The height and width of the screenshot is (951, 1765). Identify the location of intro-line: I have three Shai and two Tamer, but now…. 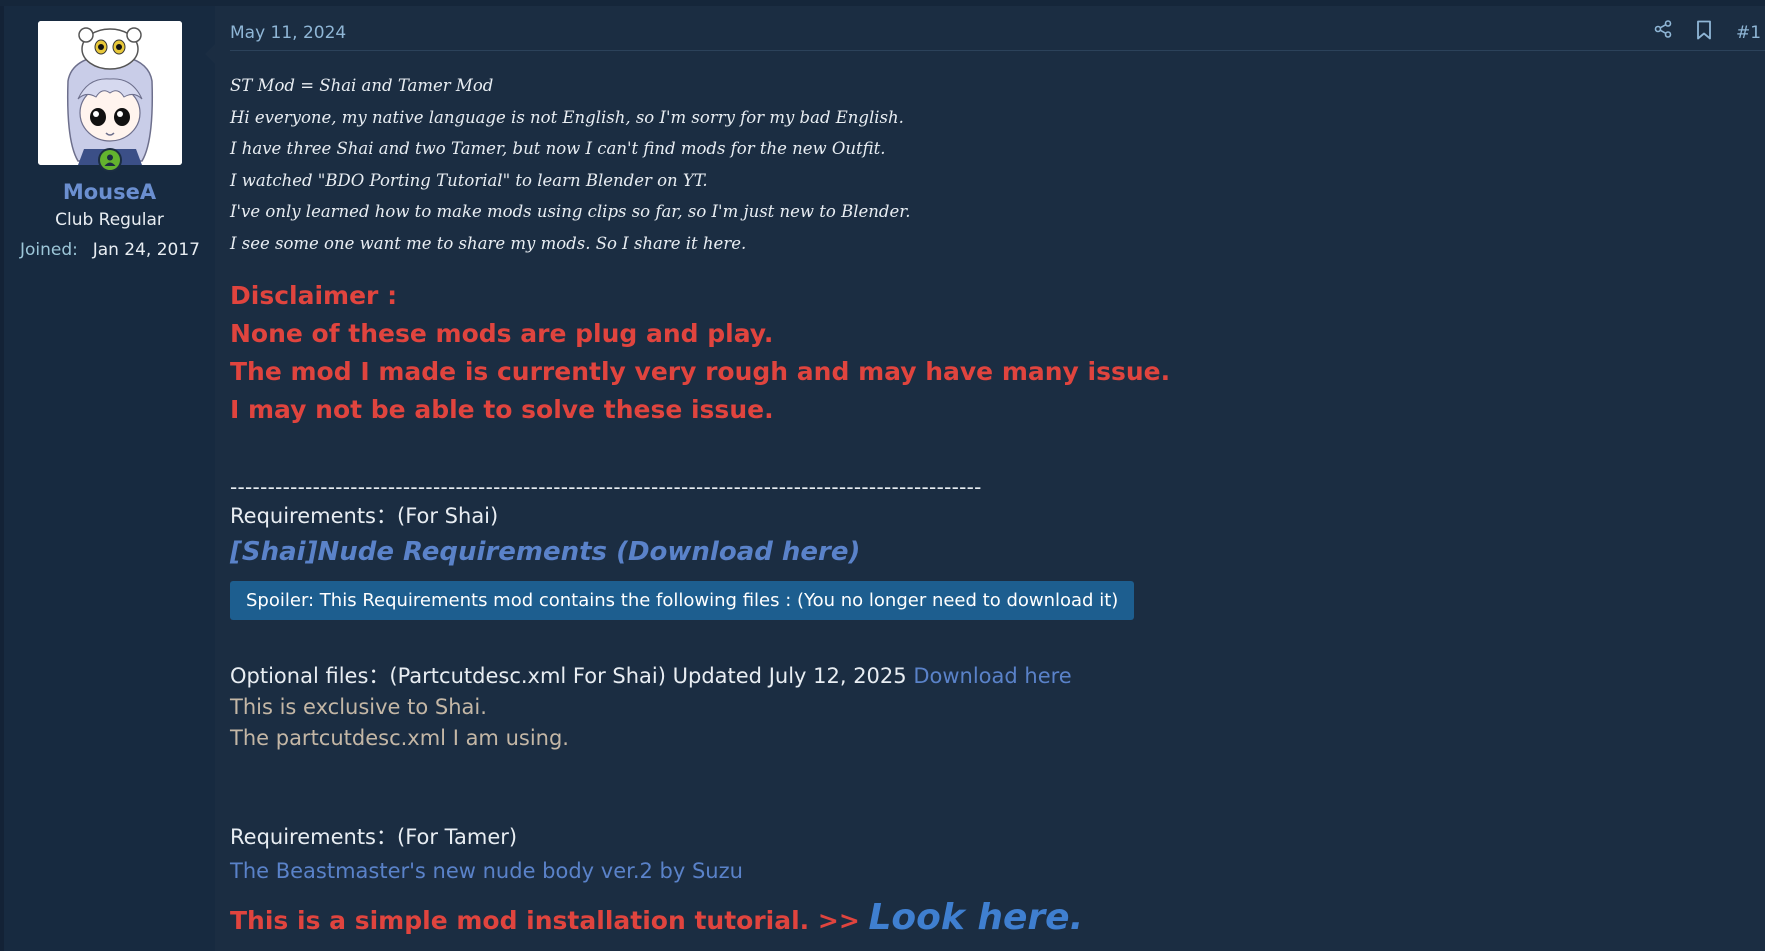
(558, 148).